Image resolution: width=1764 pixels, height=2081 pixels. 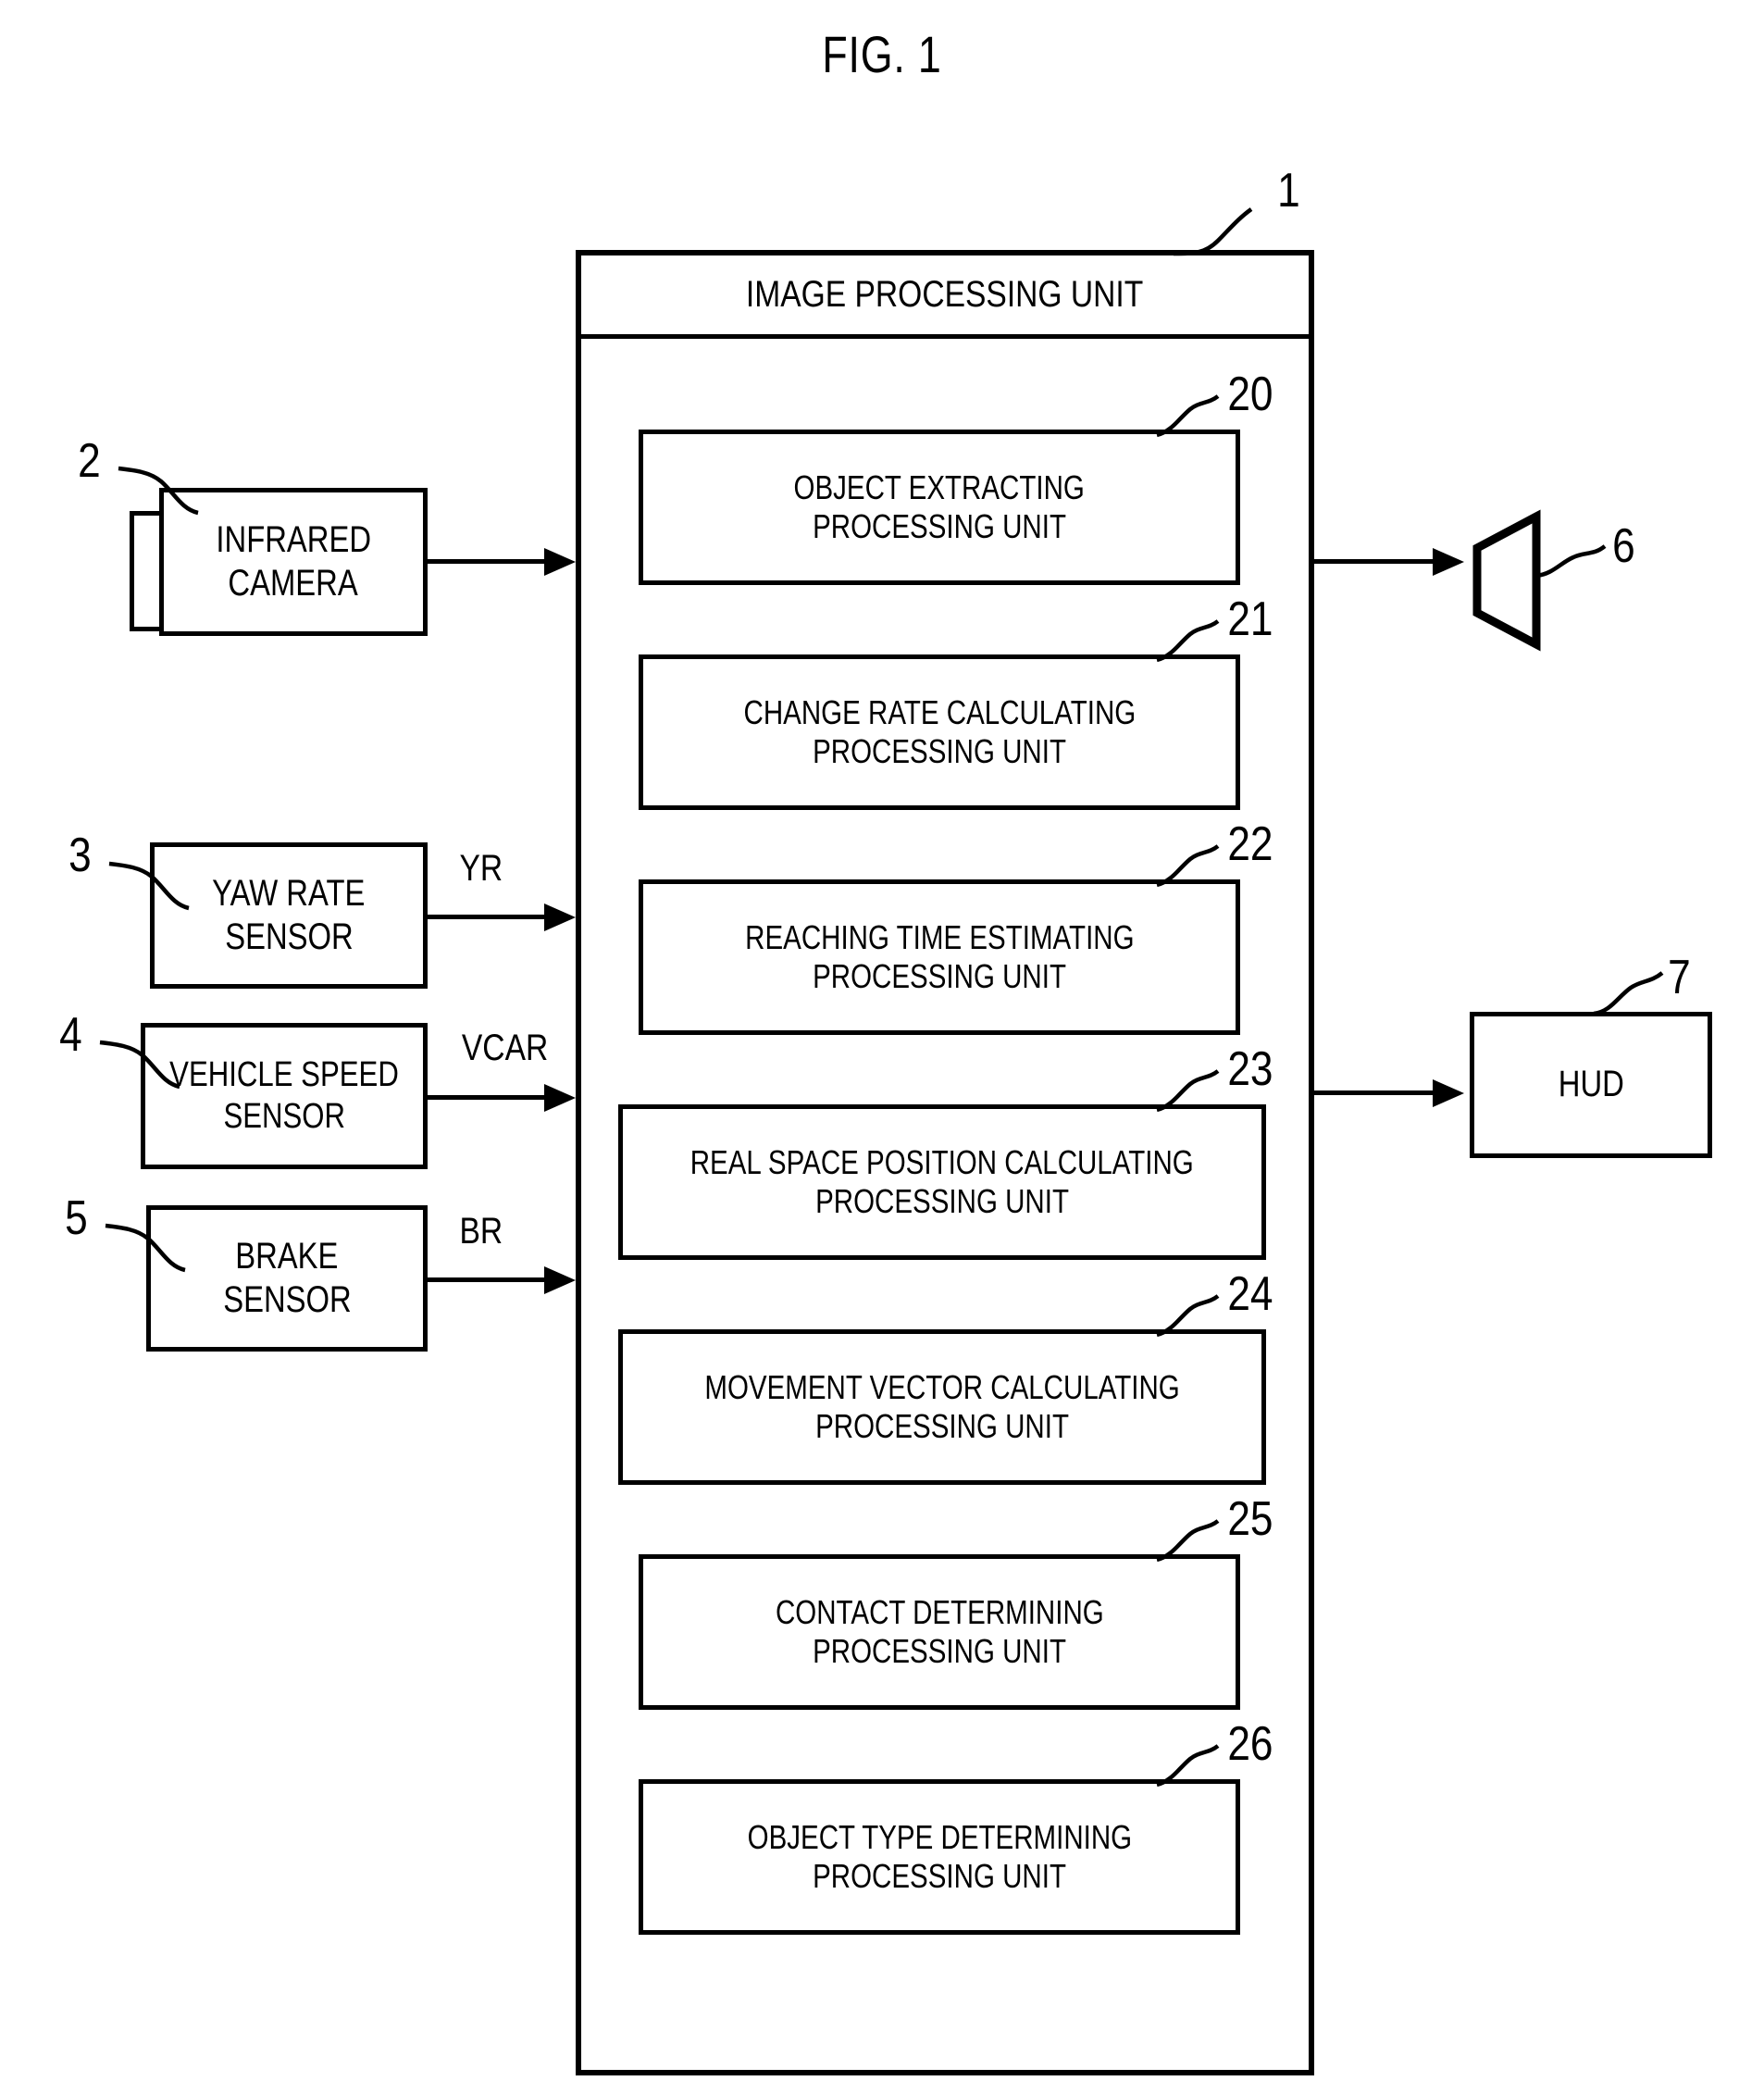 What do you see at coordinates (939, 1611) in the screenshot?
I see `module-line1: CONTACT DETERMINING` at bounding box center [939, 1611].